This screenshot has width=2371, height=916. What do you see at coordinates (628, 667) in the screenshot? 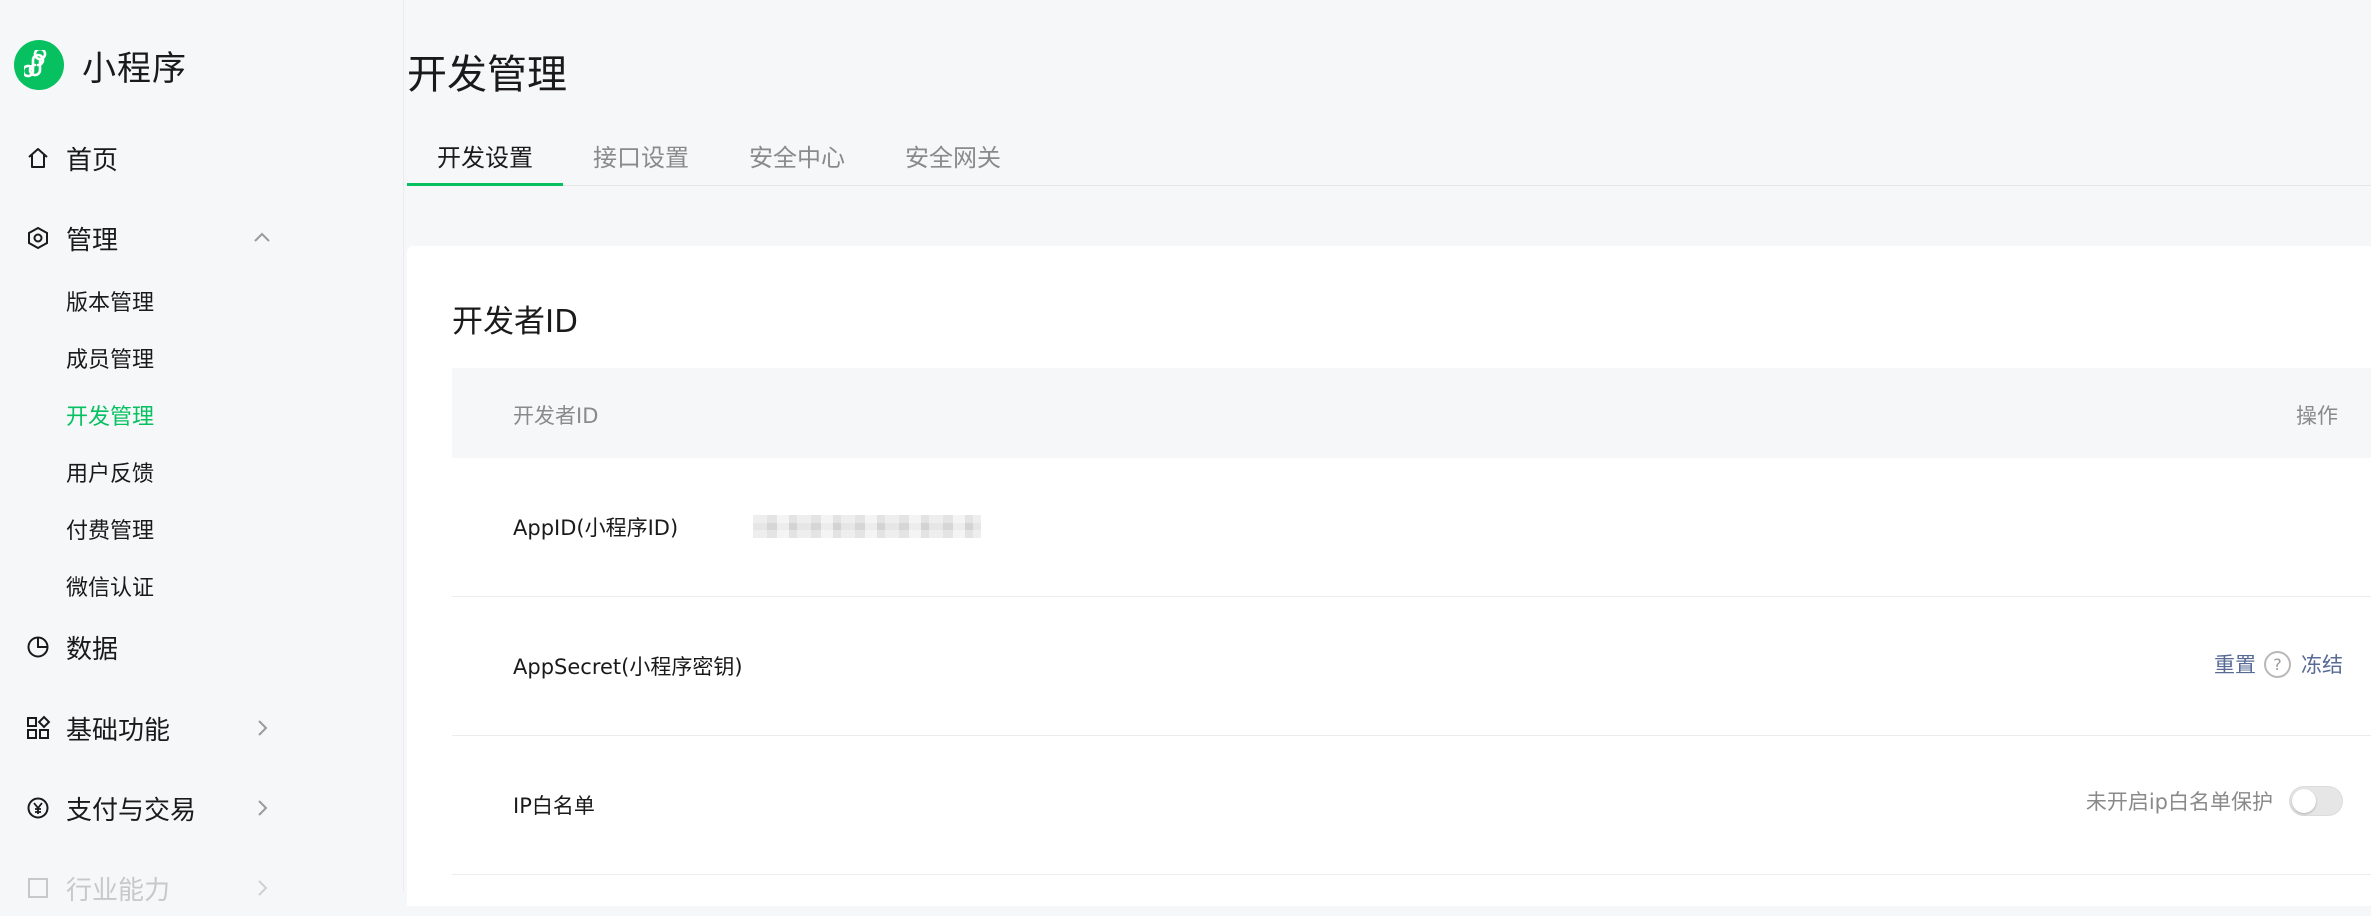
I see `appsecret-label: AppSecret(小程序密钥)` at bounding box center [628, 667].